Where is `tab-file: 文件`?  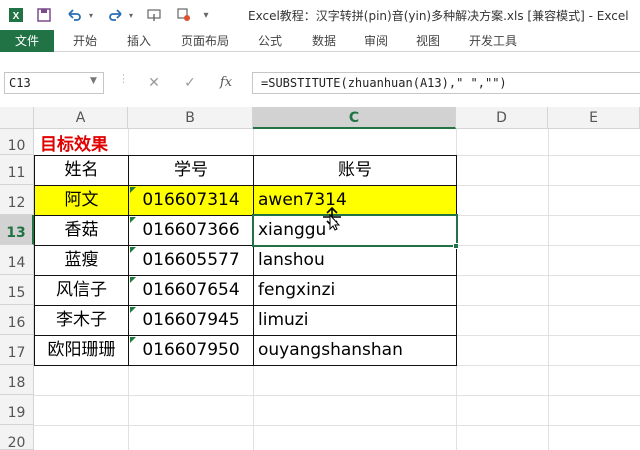 tab-file: 文件 is located at coordinates (27, 41).